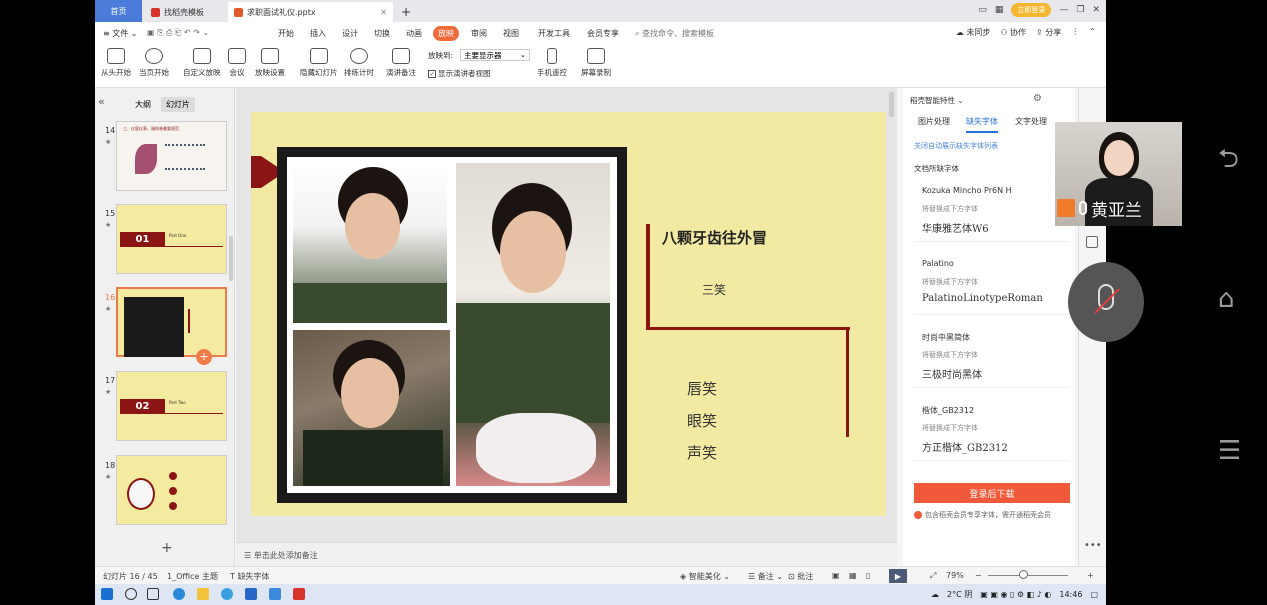 This screenshot has width=1267, height=605. What do you see at coordinates (107, 594) in the screenshot?
I see `windows-start-icon` at bounding box center [107, 594].